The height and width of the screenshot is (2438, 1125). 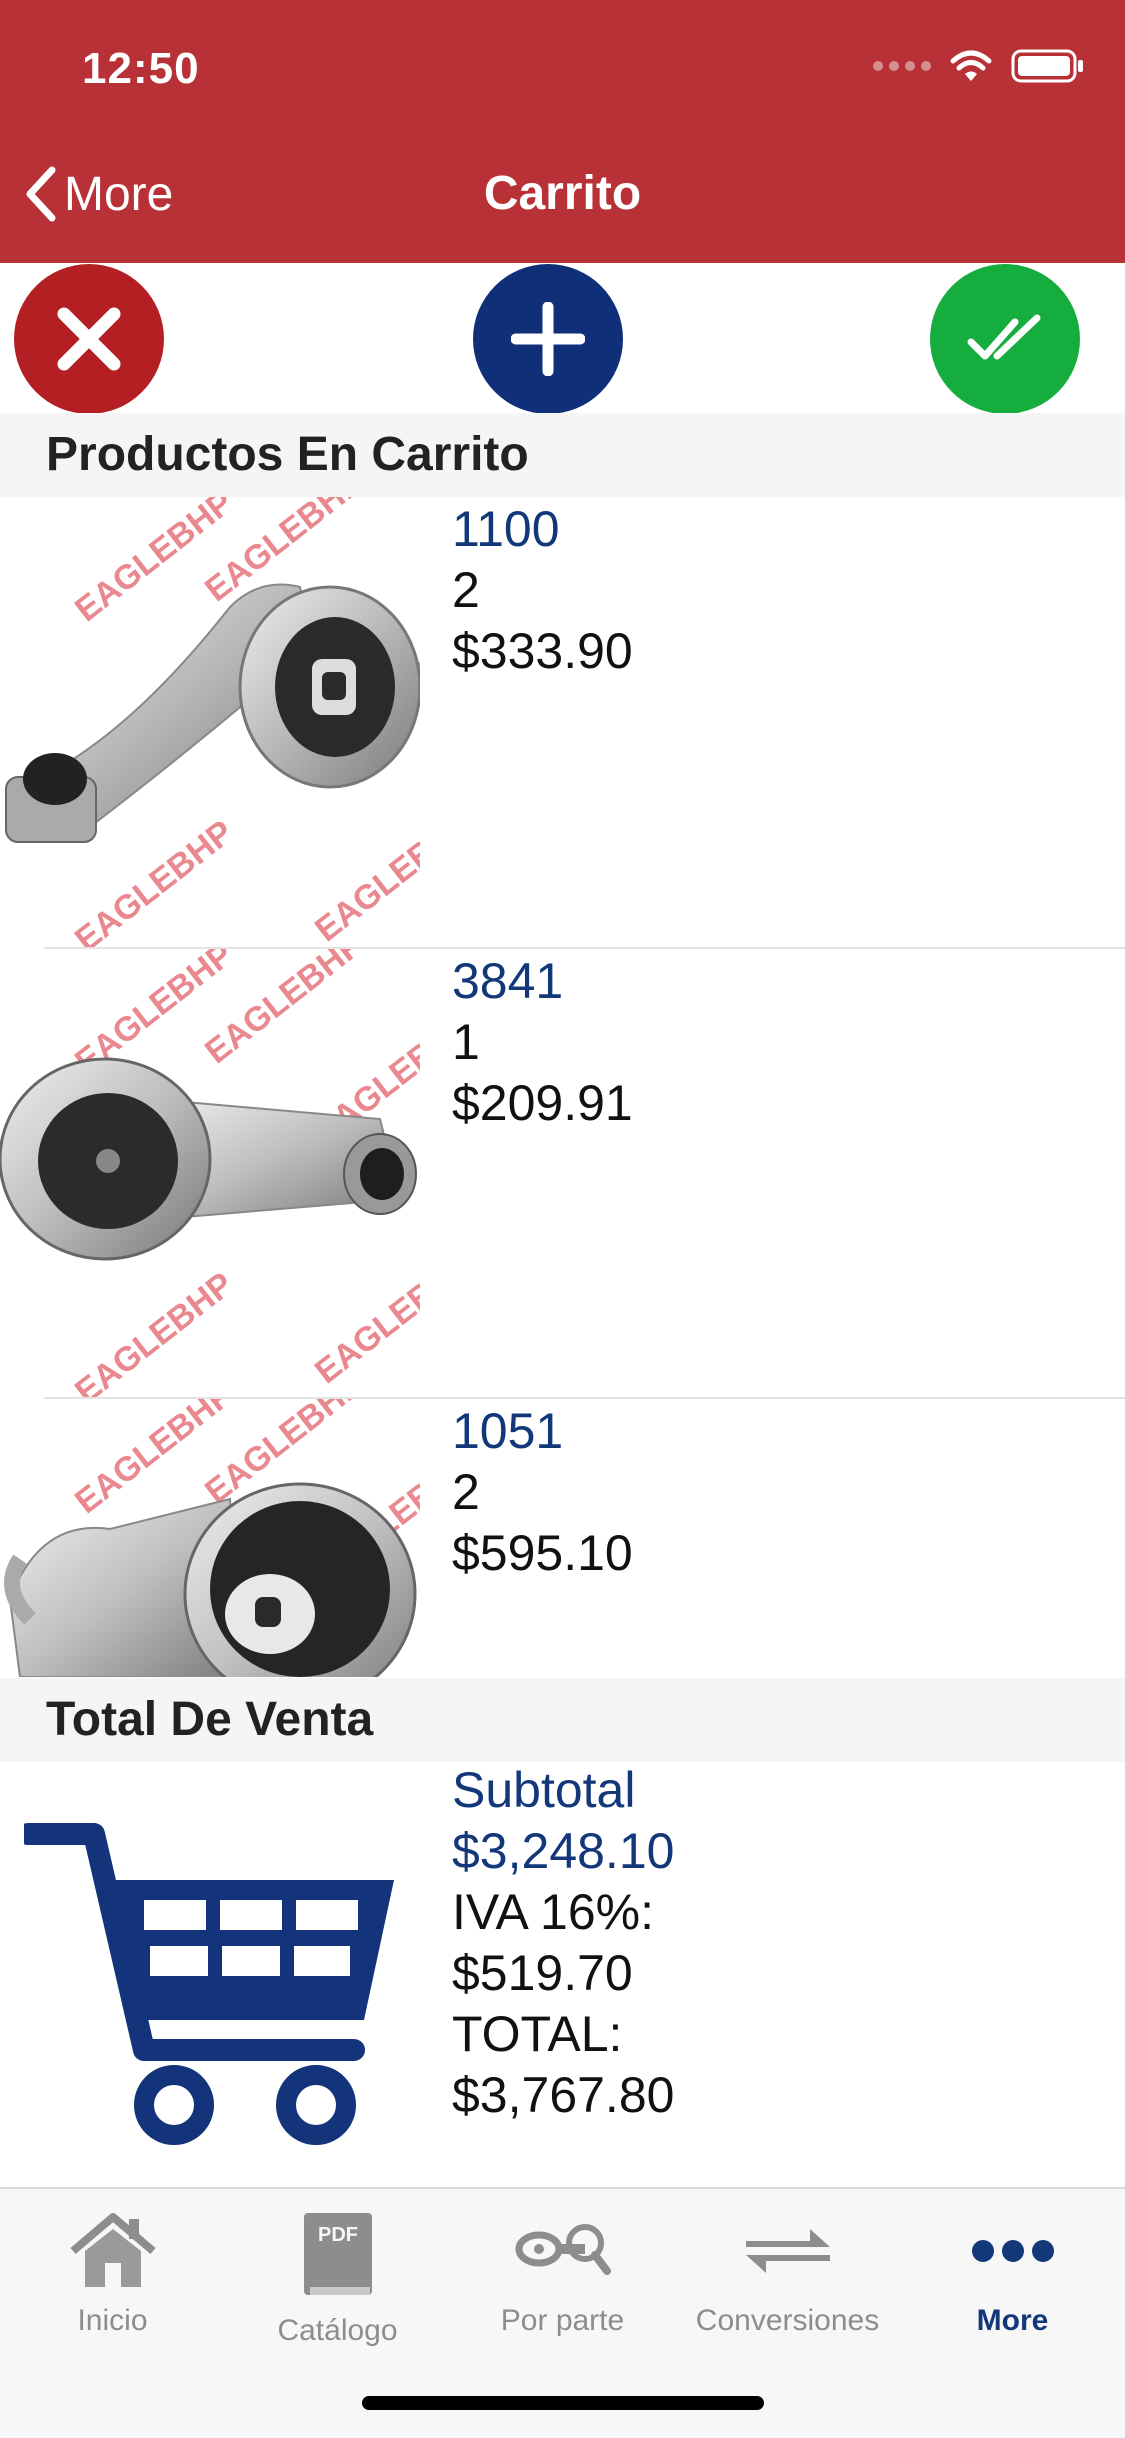 What do you see at coordinates (562, 1720) in the screenshot?
I see `section-header-totals: Total De Venta` at bounding box center [562, 1720].